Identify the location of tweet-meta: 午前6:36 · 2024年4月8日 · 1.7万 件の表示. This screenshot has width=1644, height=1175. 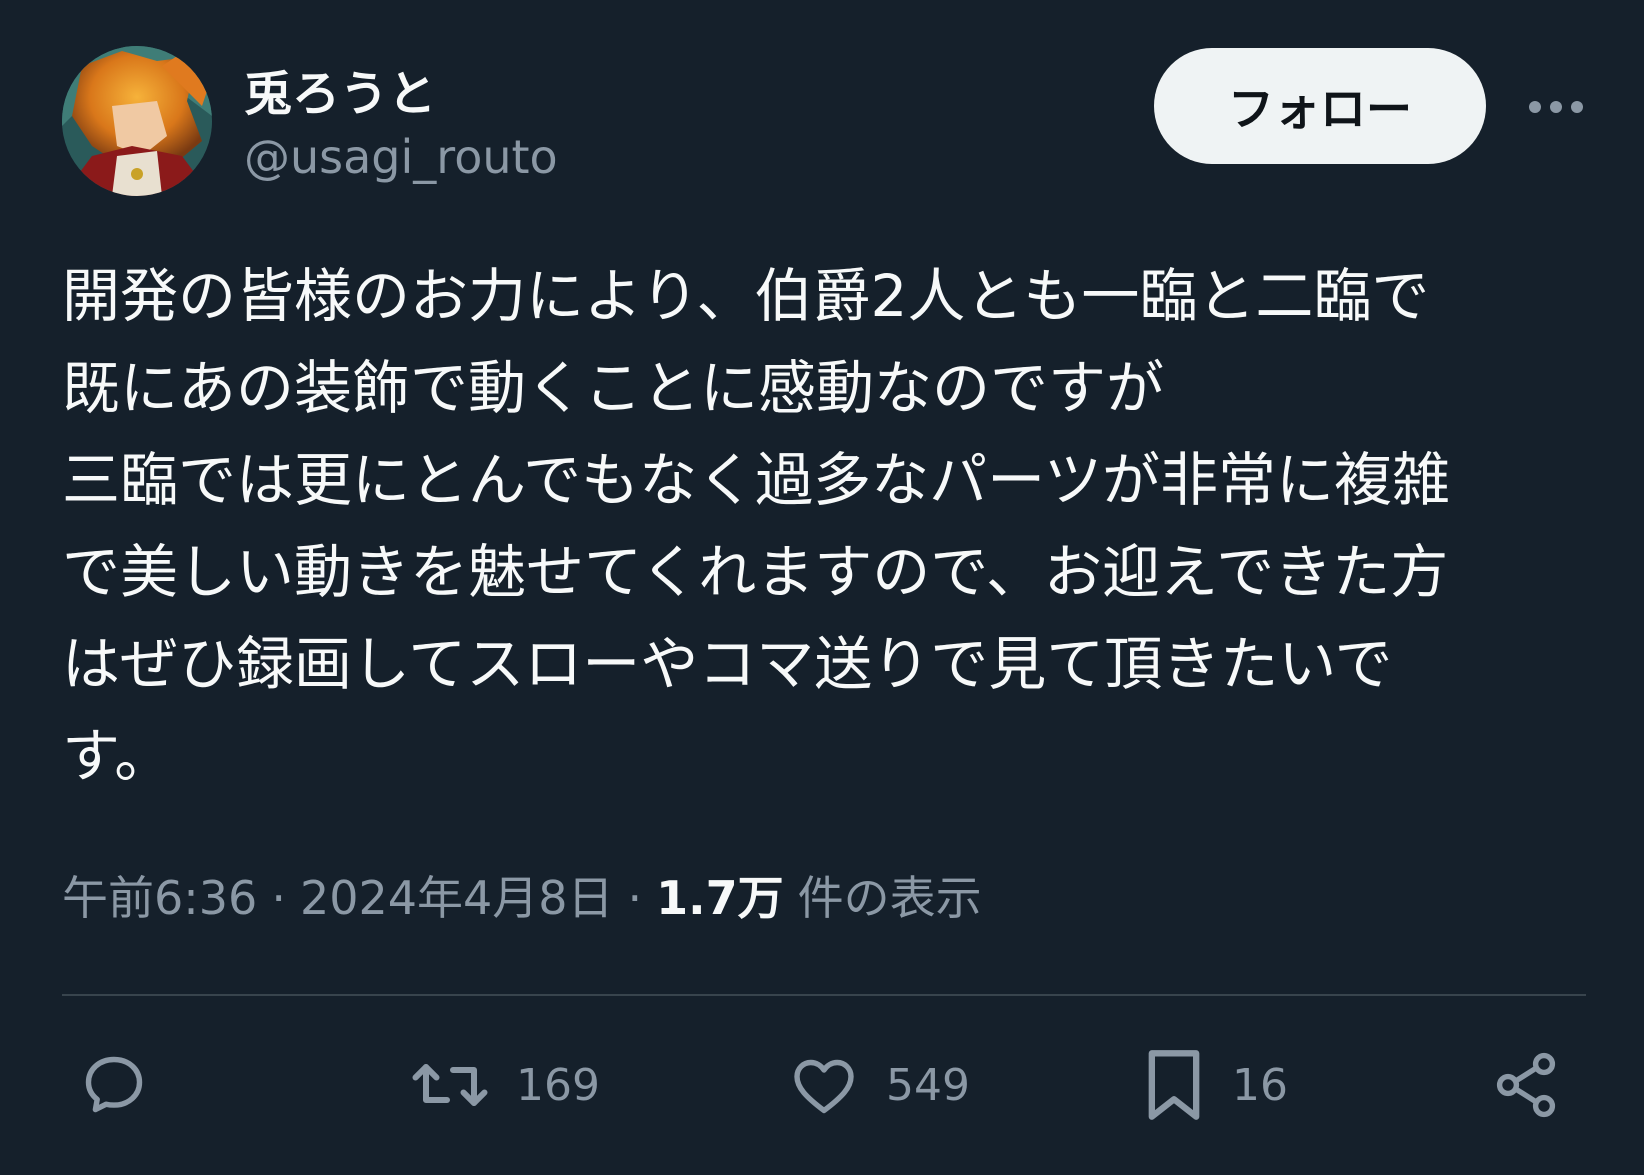
(522, 895).